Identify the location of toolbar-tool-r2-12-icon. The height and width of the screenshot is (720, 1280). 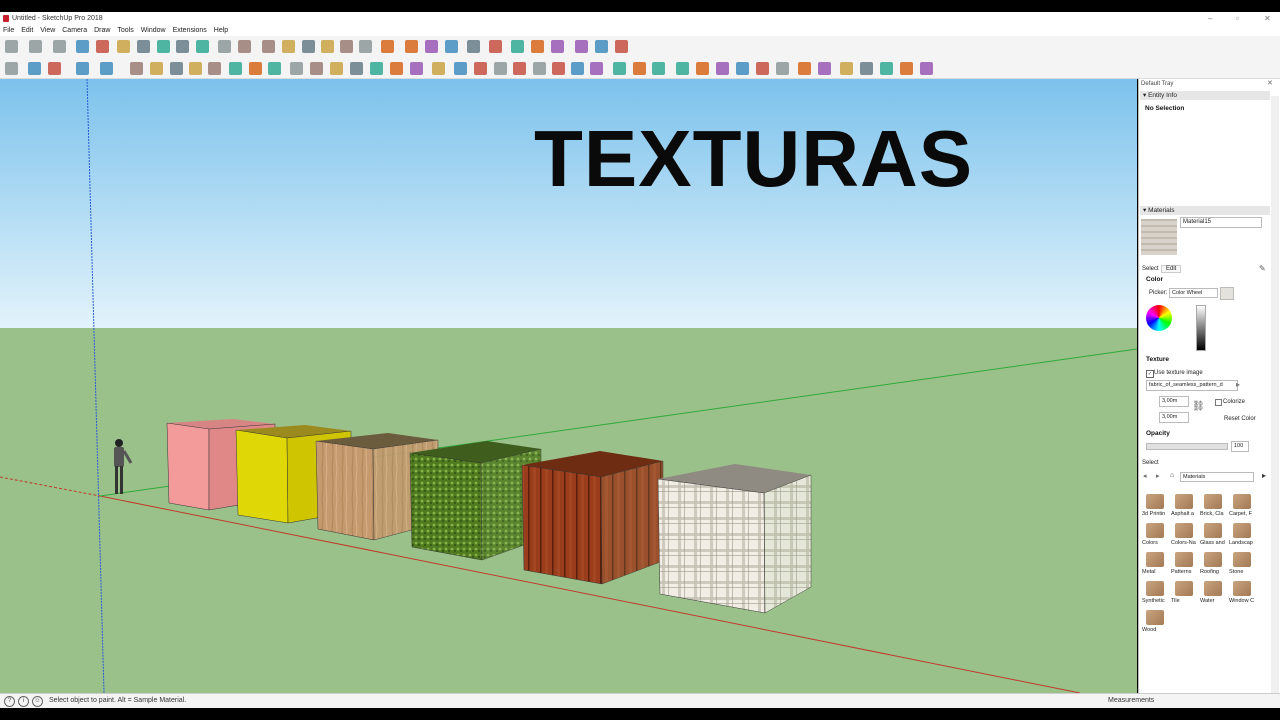
(255, 68).